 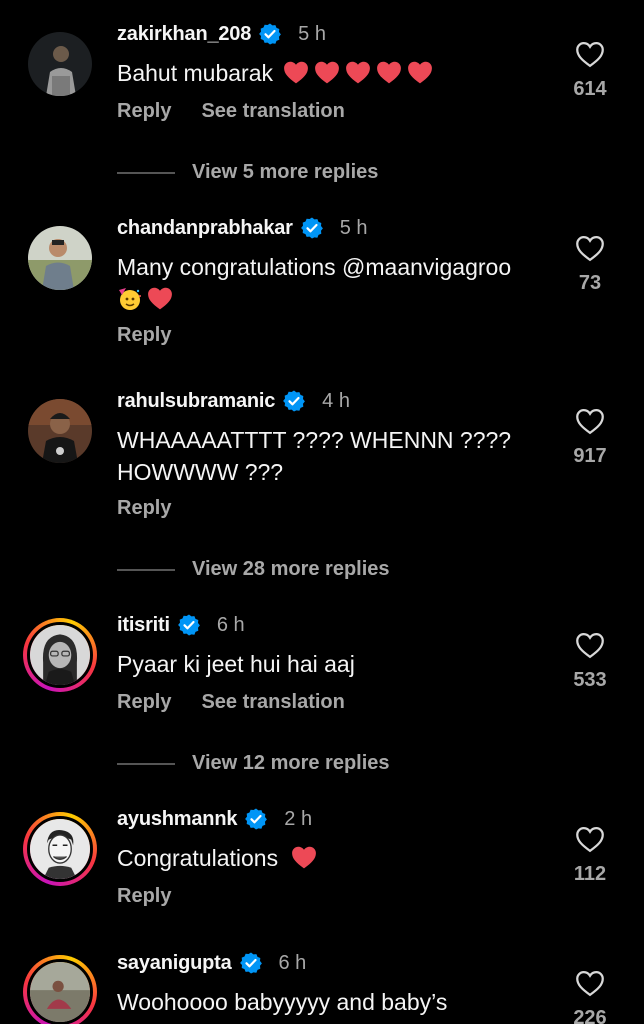 I want to click on like-count: 533, so click(x=590, y=680).